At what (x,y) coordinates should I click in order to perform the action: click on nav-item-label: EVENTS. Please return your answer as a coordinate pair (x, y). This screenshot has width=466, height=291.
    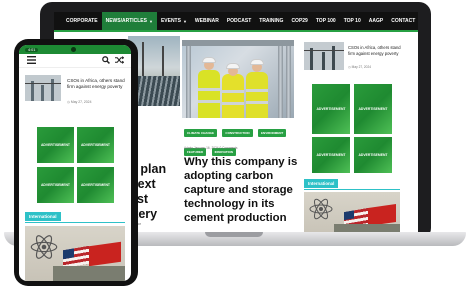
    Looking at the image, I should click on (170, 21).